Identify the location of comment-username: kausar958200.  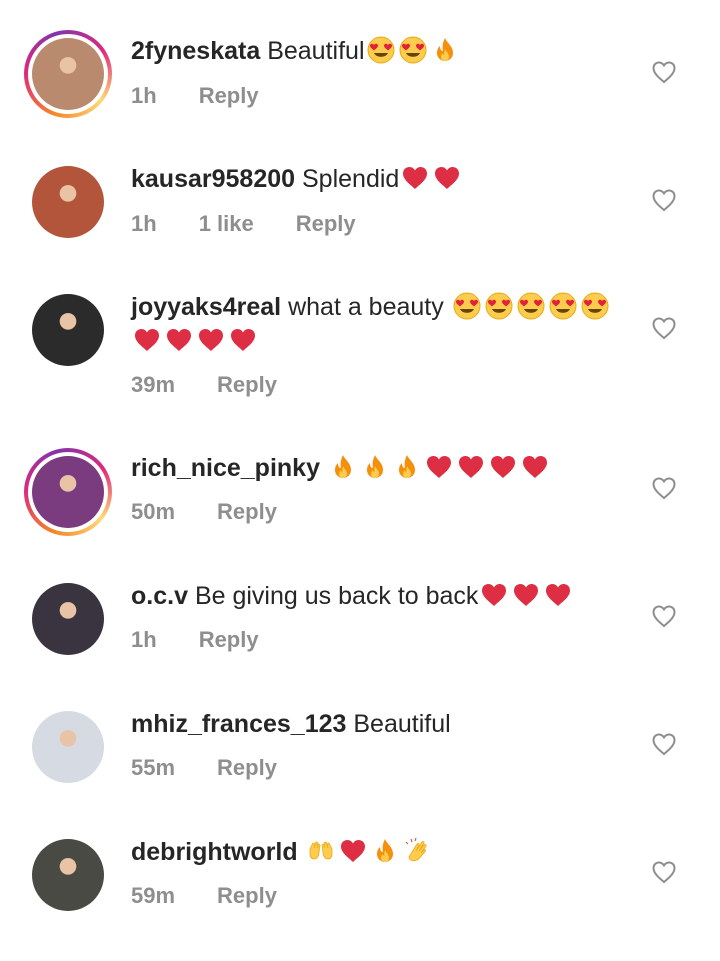
(213, 179).